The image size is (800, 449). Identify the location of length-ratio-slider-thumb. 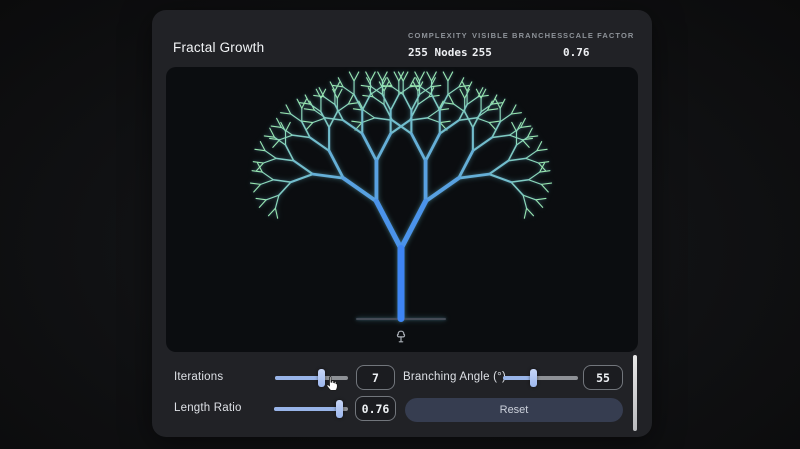
(340, 409).